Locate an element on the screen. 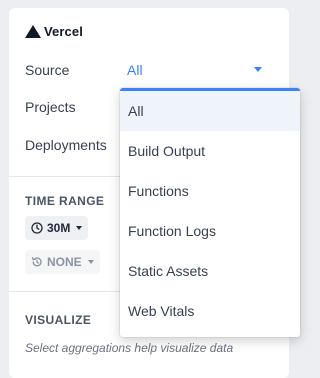 The width and height of the screenshot is (320, 378). source-select: All is located at coordinates (135, 70).